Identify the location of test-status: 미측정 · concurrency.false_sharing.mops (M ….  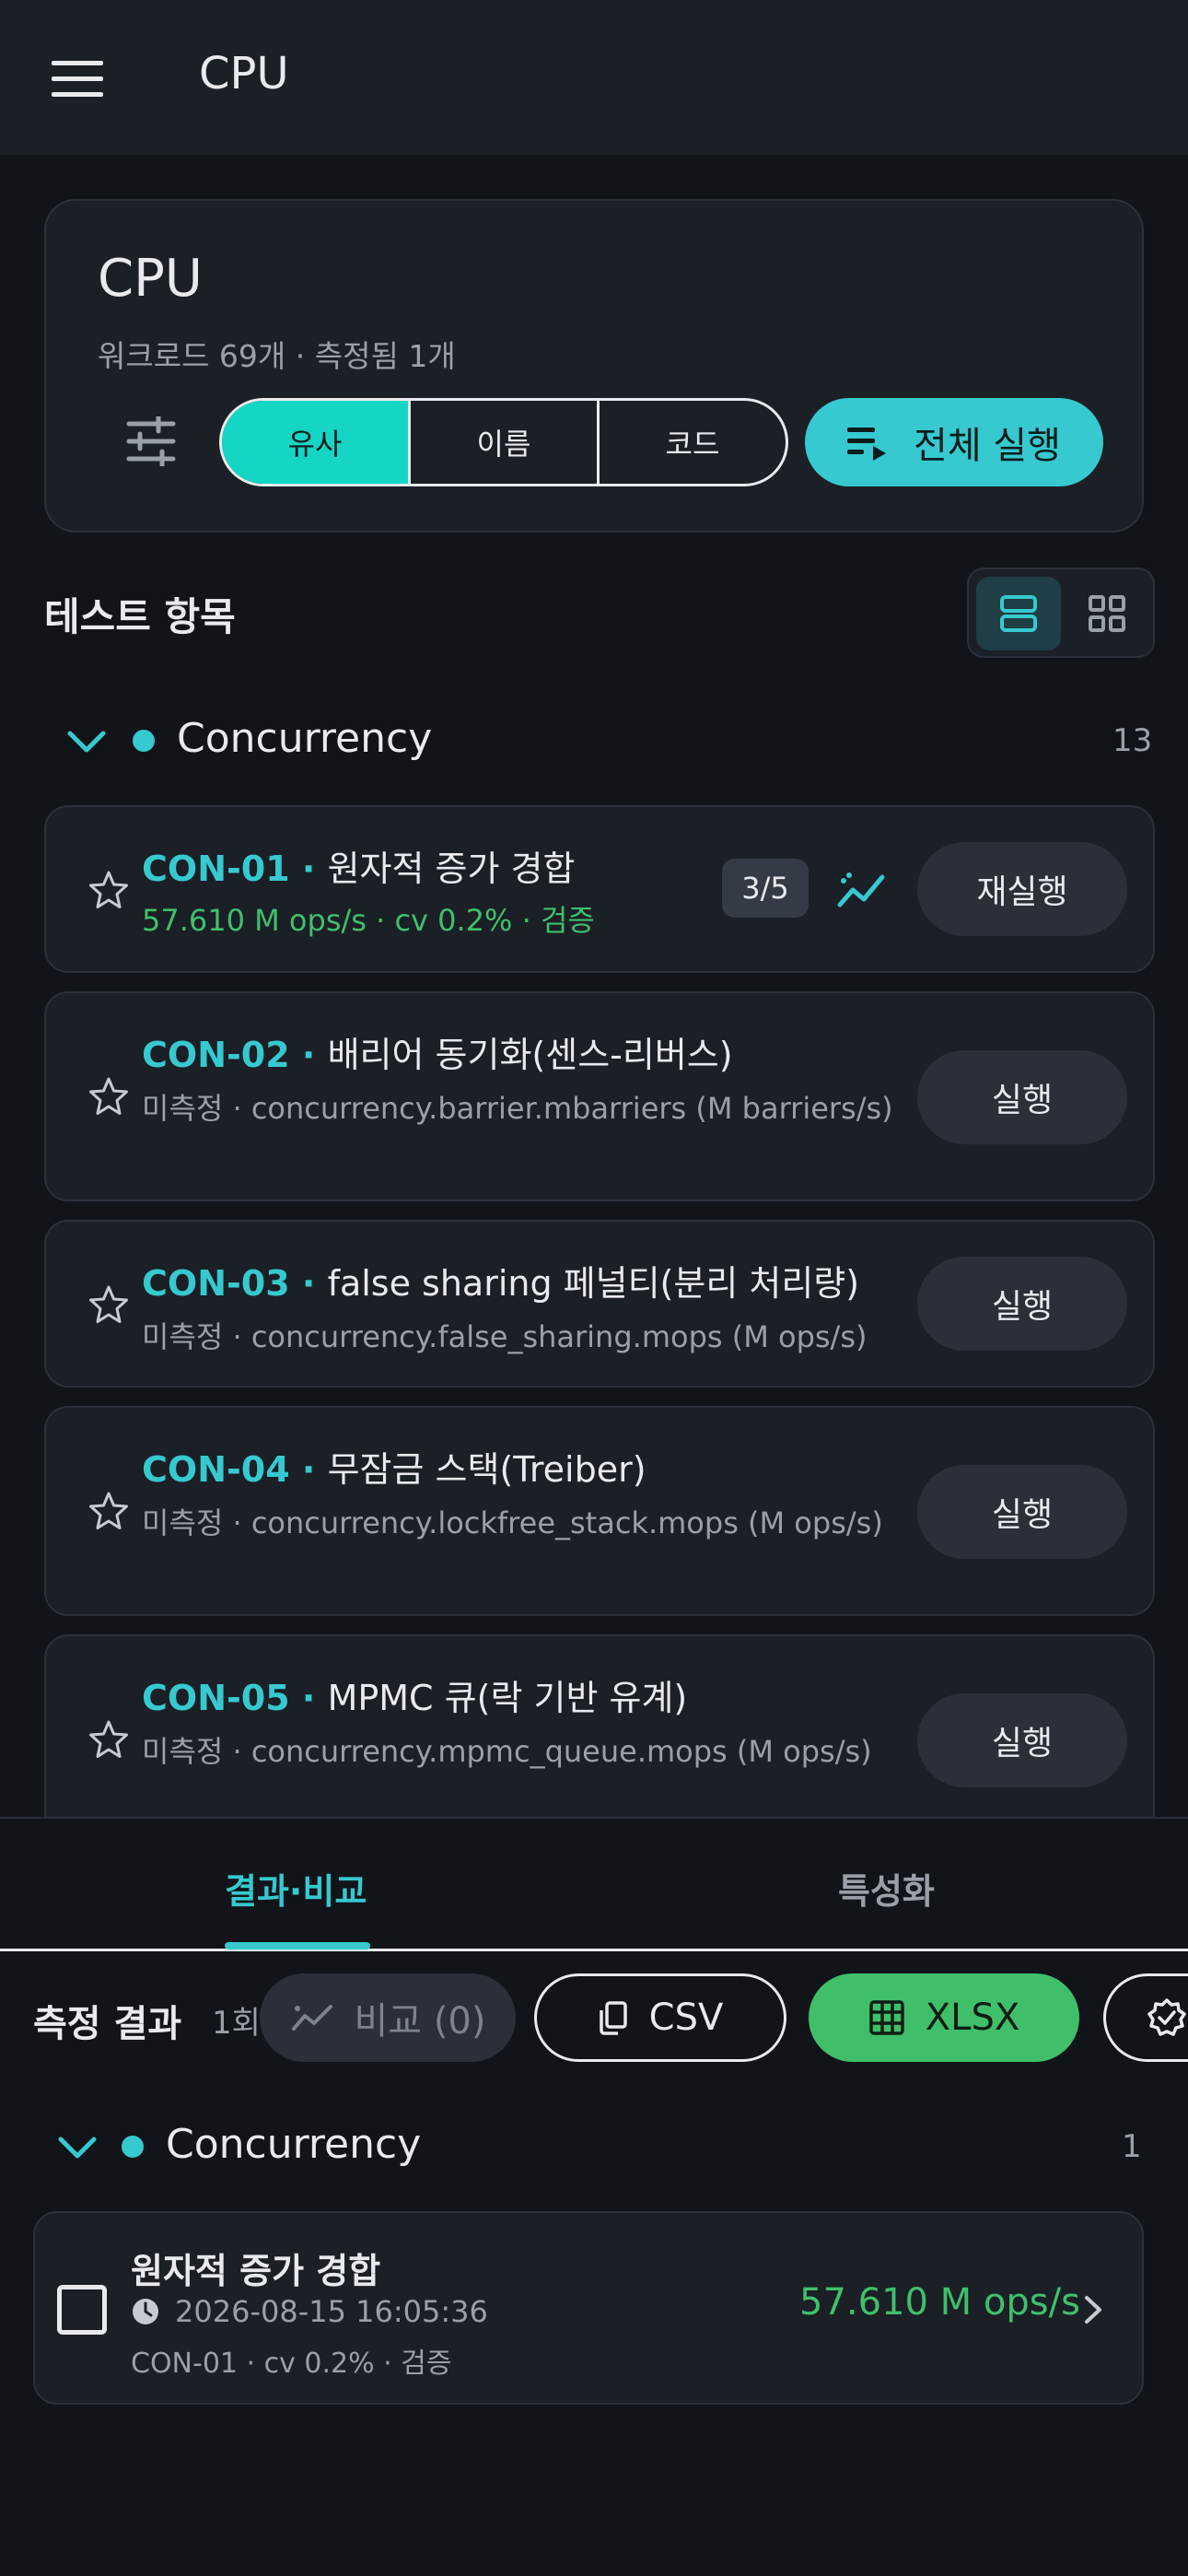
(505, 1336).